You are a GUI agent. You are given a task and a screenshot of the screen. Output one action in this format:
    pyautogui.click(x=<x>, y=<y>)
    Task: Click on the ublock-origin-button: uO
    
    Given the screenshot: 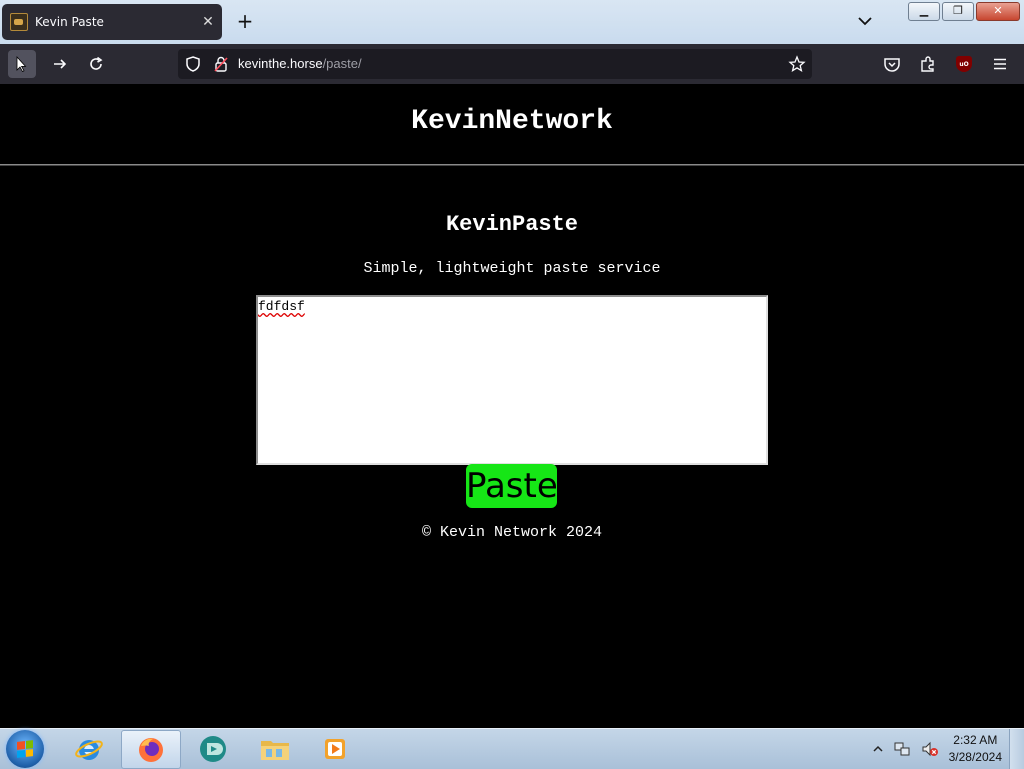 What is the action you would take?
    pyautogui.click(x=964, y=64)
    